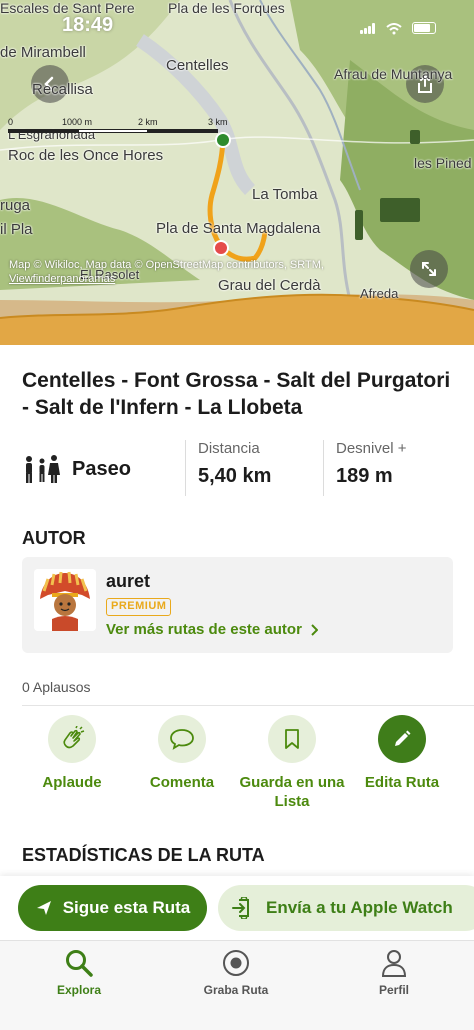  What do you see at coordinates (240, 908) in the screenshot?
I see `send-to-watch-icon` at bounding box center [240, 908].